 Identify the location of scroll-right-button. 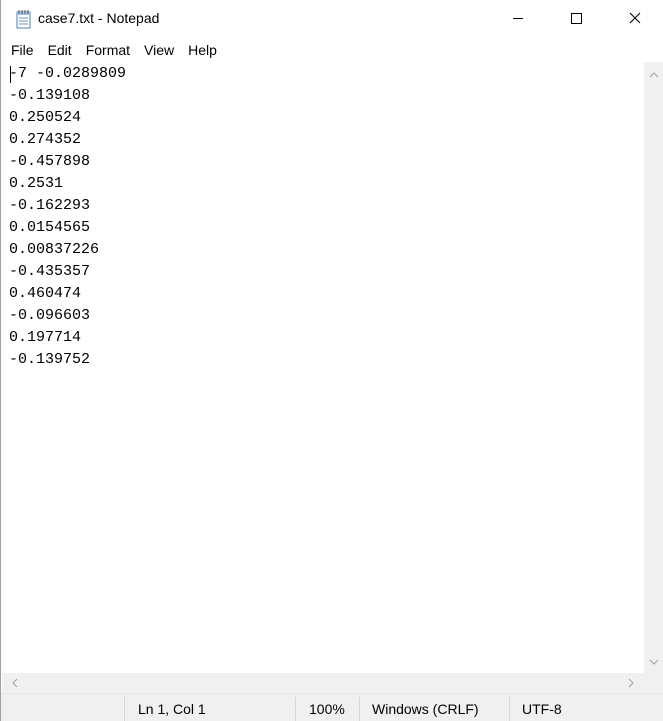
(631, 683).